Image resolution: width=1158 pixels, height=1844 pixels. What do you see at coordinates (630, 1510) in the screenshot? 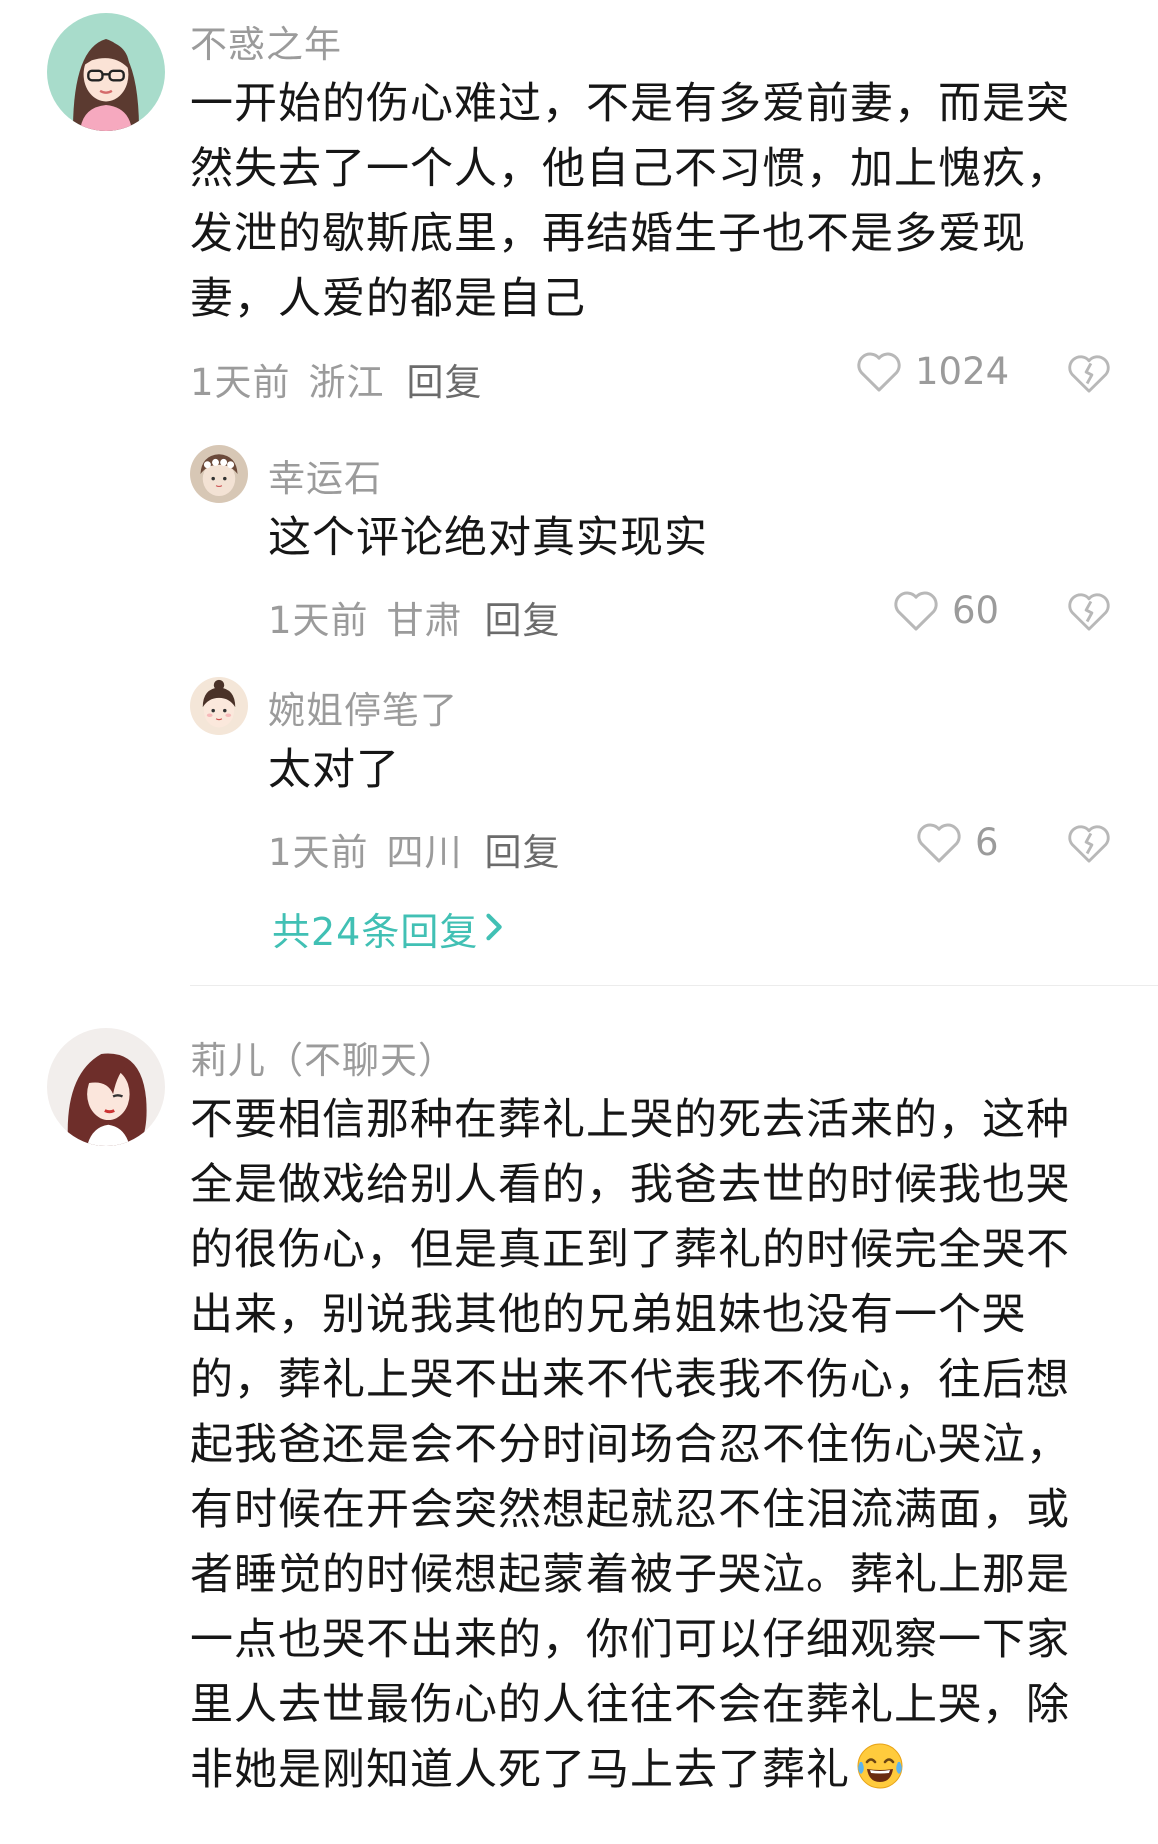
I see `comment-text-line: 有时候在开会突然想起就忍不住泪流满面，或` at bounding box center [630, 1510].